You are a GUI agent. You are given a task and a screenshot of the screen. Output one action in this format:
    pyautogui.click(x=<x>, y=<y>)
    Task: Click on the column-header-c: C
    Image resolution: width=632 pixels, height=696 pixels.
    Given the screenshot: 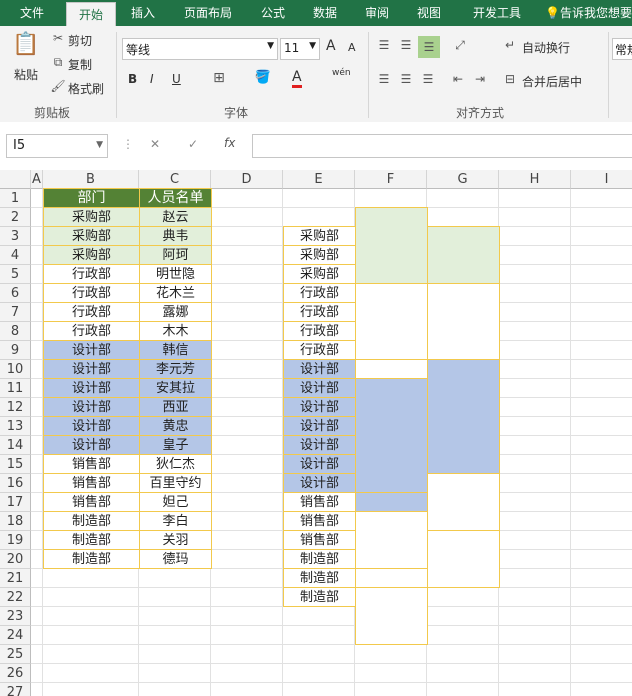 What is the action you would take?
    pyautogui.click(x=175, y=179)
    